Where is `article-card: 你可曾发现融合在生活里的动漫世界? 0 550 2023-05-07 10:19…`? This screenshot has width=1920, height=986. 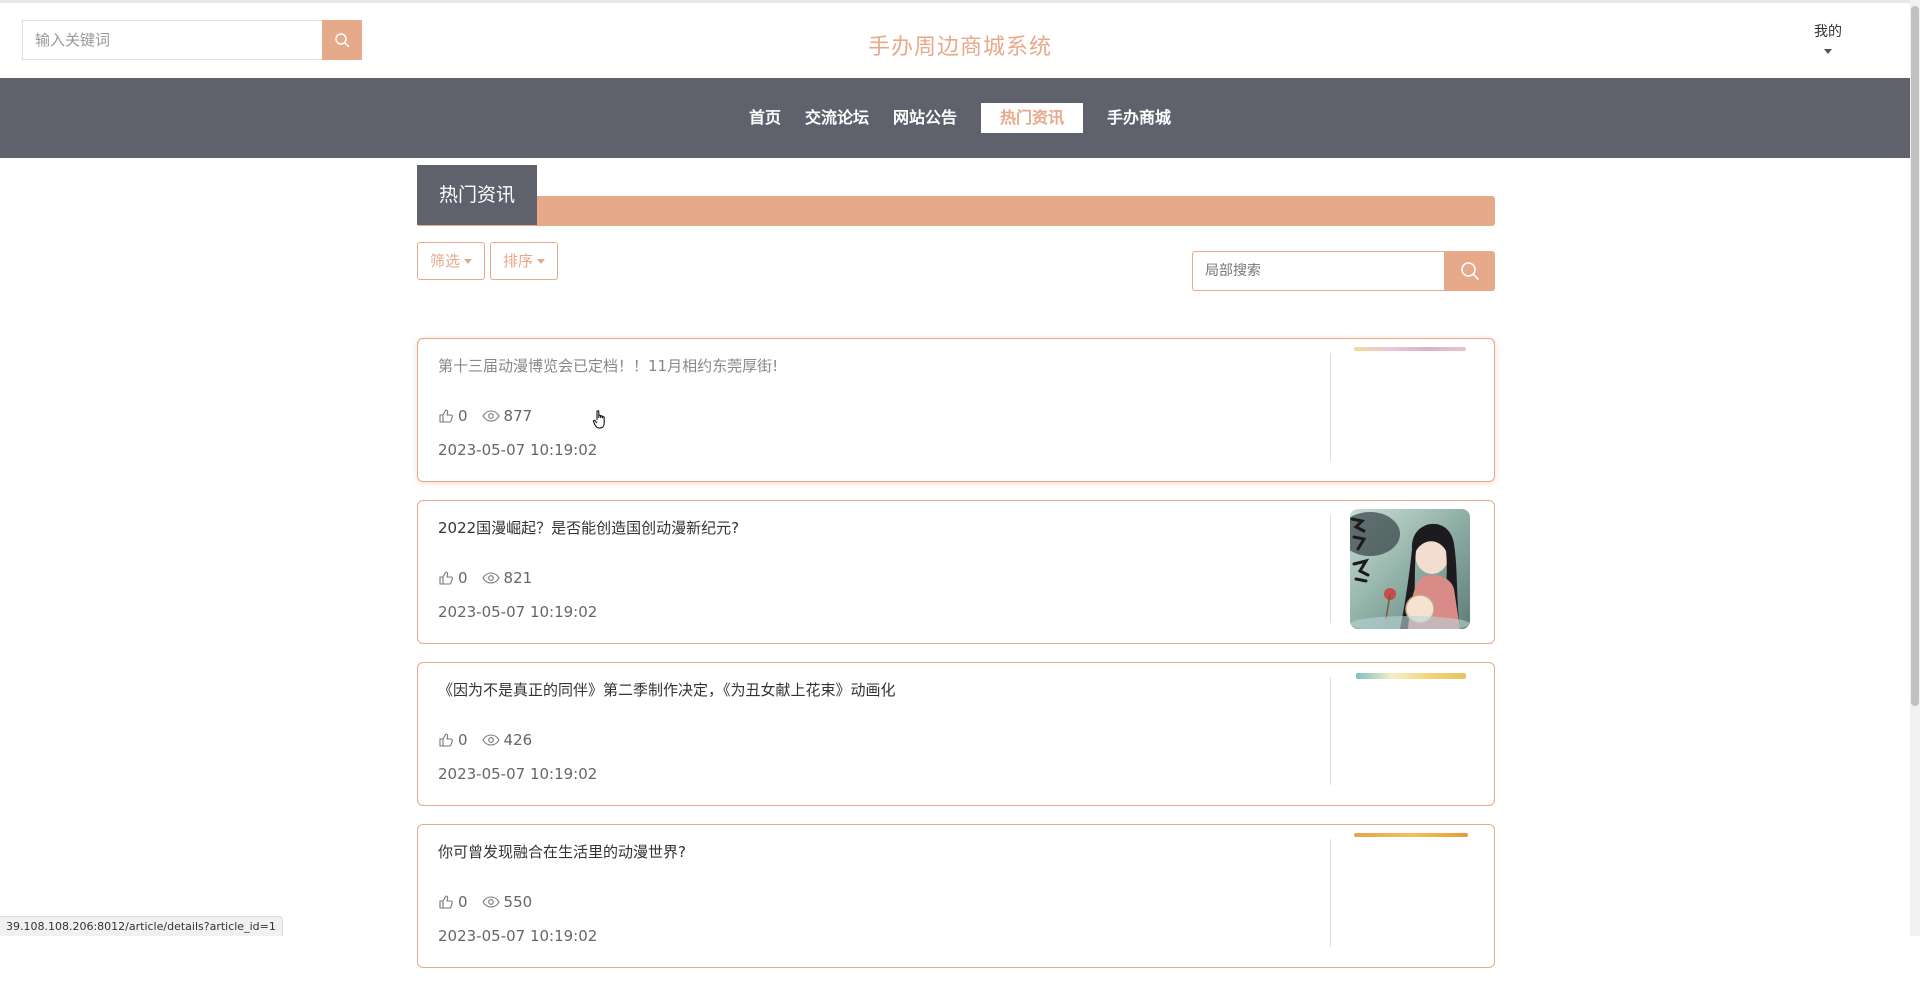 article-card: 你可曾发现融合在生活里的动漫世界? 0 550 2023-05-07 10:19… is located at coordinates (956, 896).